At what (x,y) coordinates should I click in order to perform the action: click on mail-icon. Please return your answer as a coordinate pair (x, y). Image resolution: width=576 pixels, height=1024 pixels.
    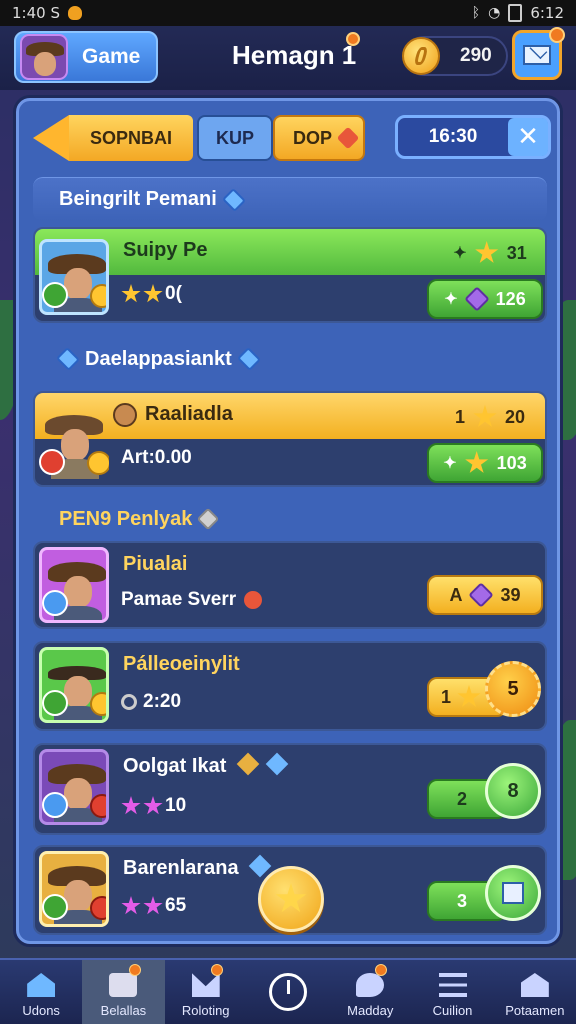
    Looking at the image, I should click on (205, 985).